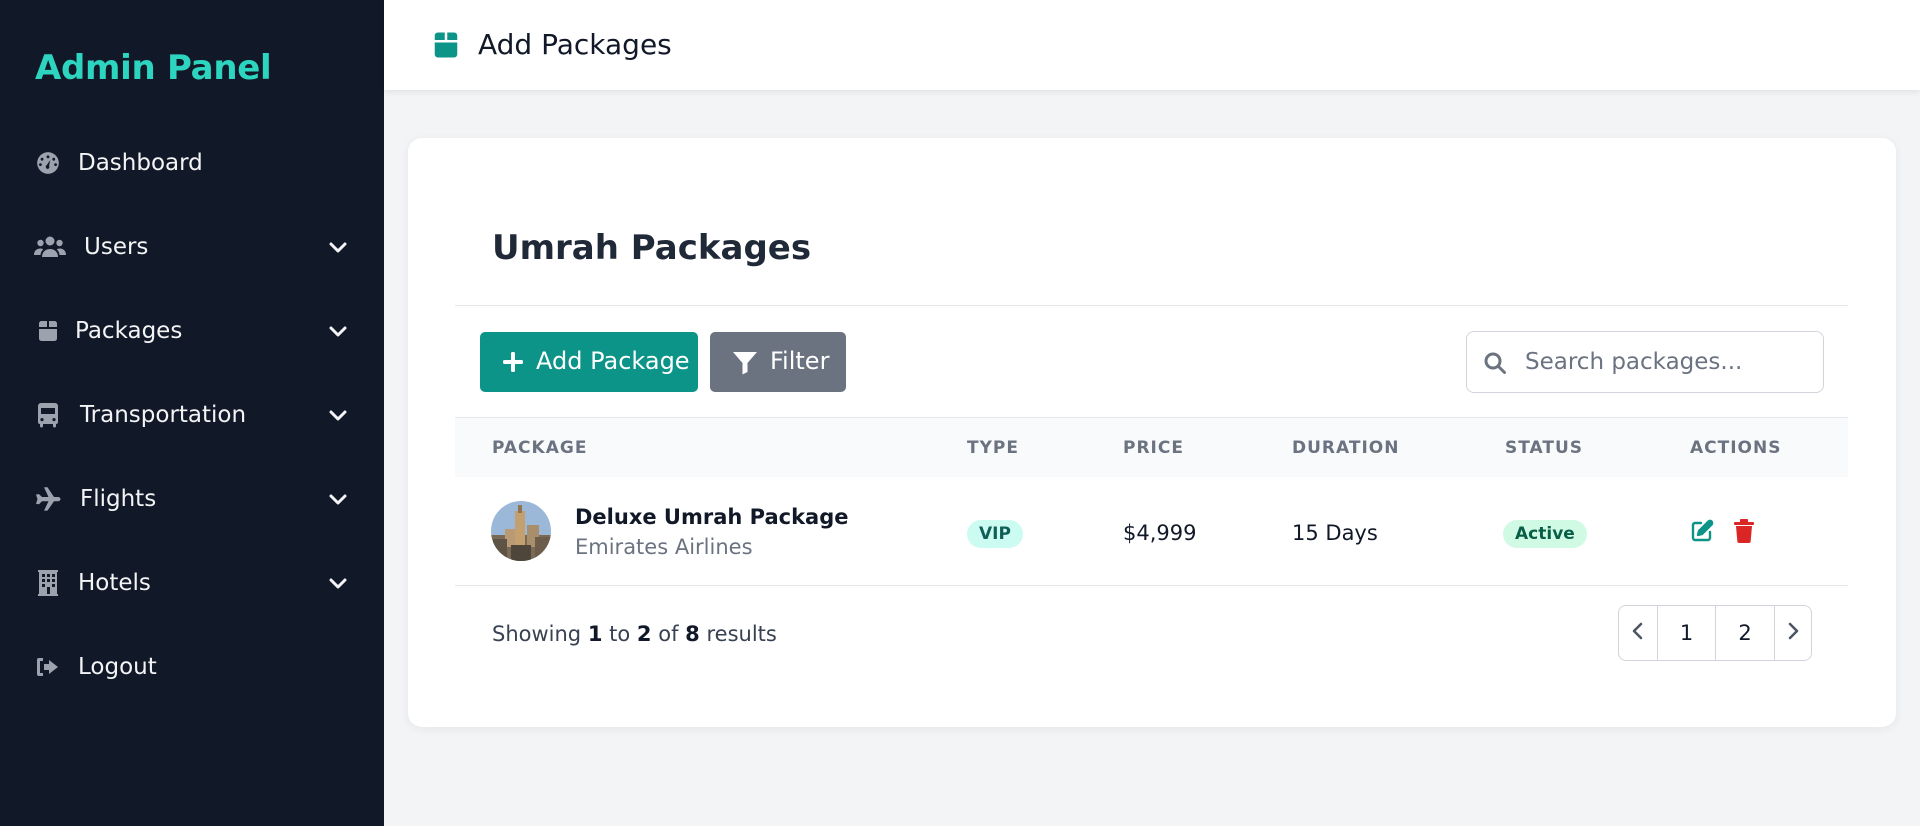  Describe the element at coordinates (668, 634) in the screenshot. I see `summary-of-word: of` at that location.